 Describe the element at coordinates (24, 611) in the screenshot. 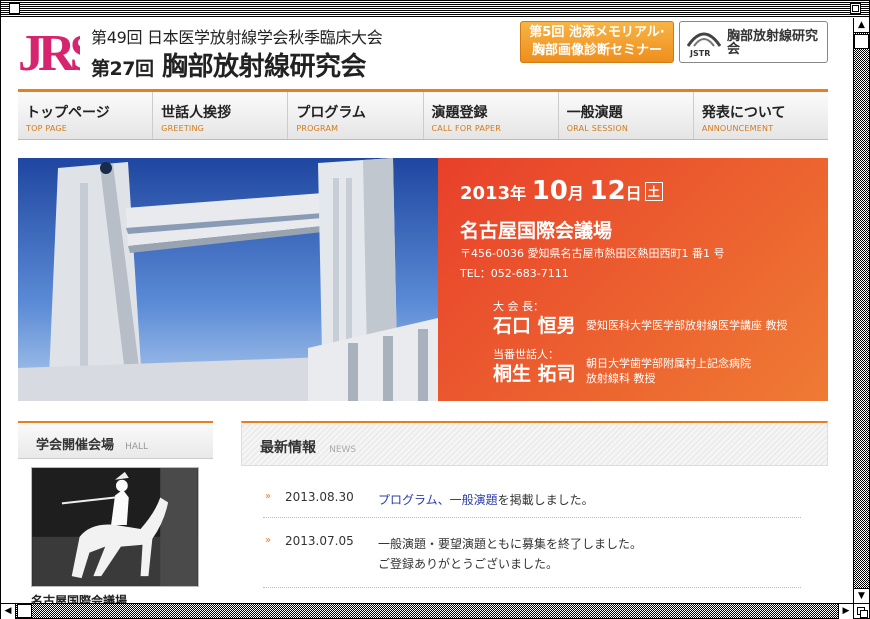

I see `horizontal-scroll-thumb` at that location.